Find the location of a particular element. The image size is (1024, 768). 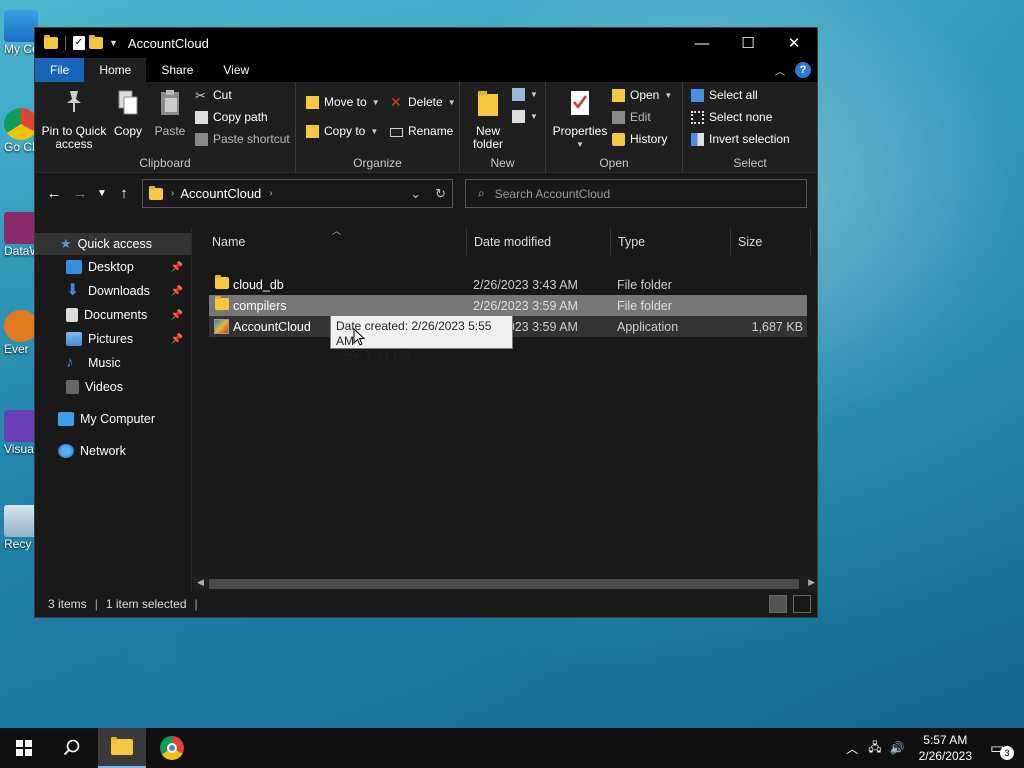

tab-file: File is located at coordinates (60, 70).